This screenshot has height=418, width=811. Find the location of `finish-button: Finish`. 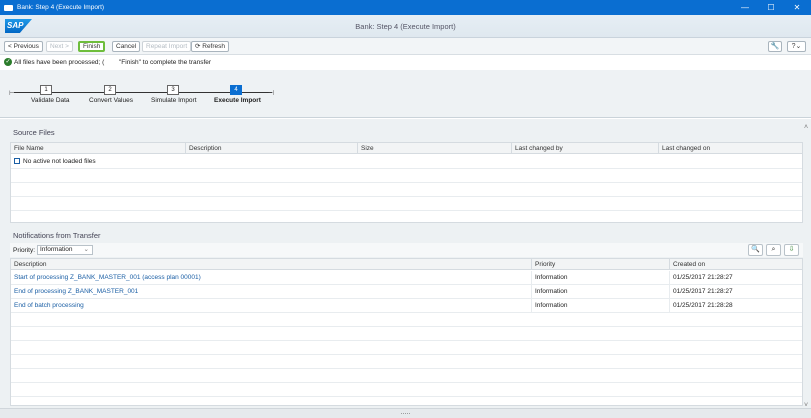

finish-button: Finish is located at coordinates (92, 46).